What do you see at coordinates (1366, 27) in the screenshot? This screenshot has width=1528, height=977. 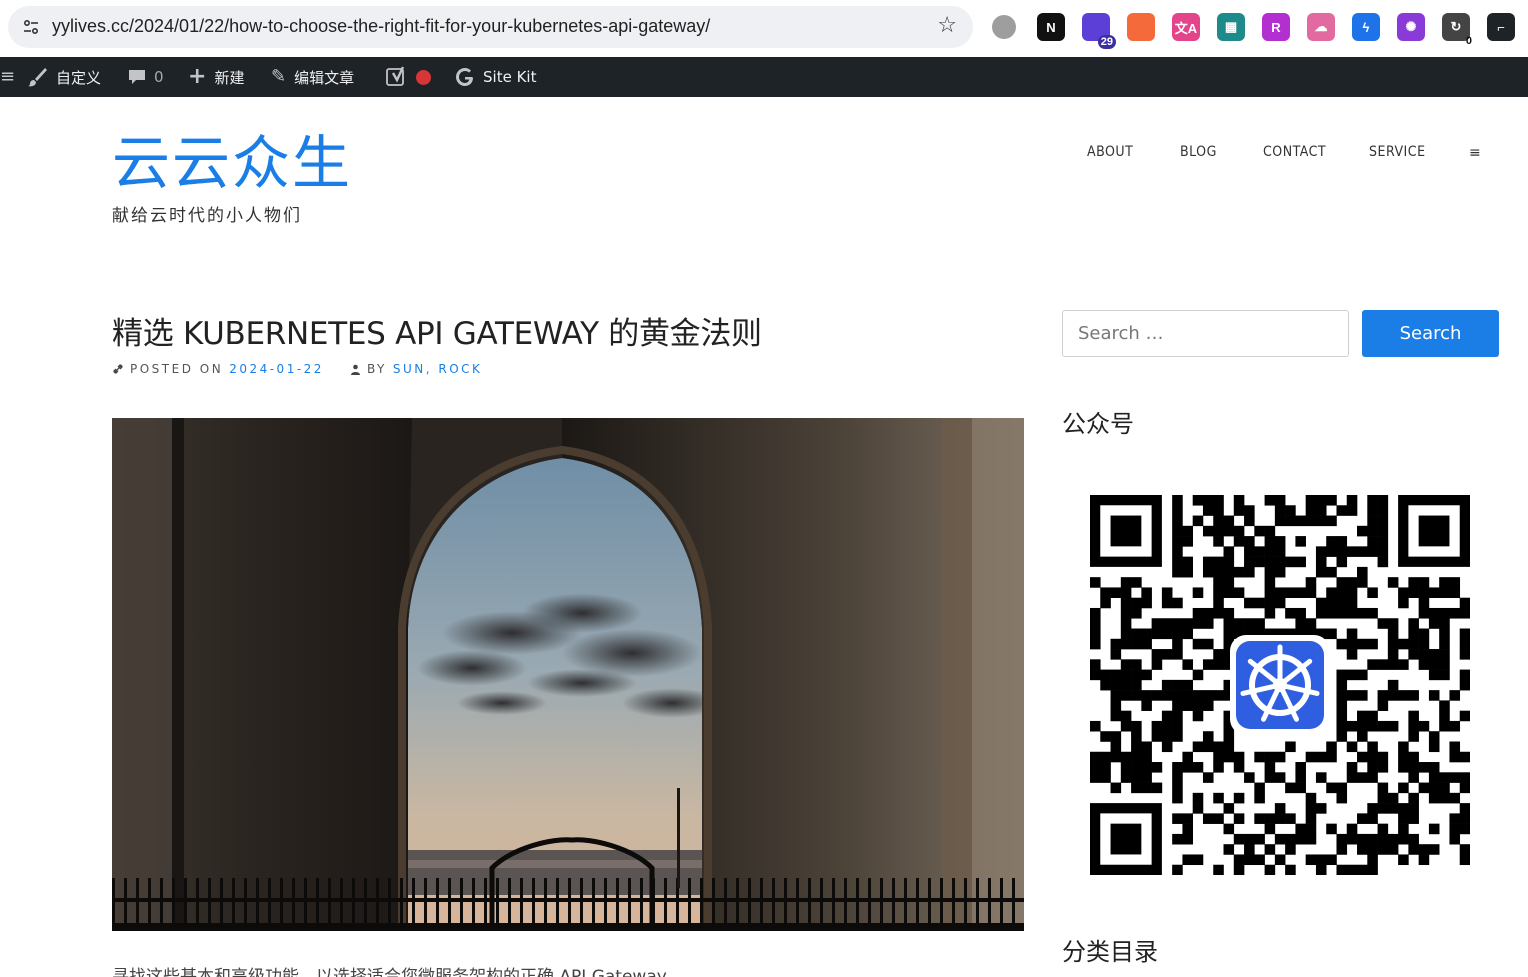 I see `blue-bolt-extension-icon: ϟ` at bounding box center [1366, 27].